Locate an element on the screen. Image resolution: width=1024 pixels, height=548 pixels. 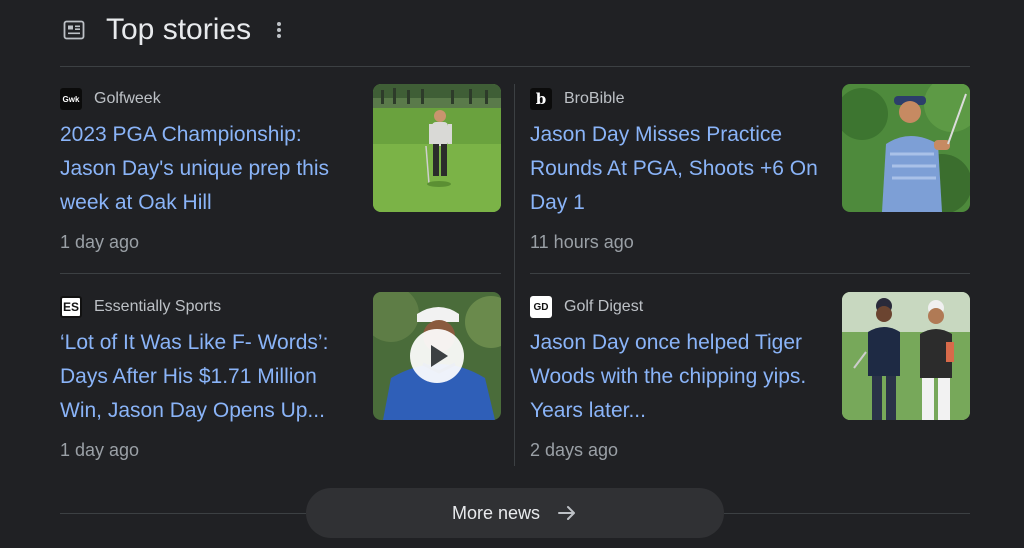
story-source: GD Golf Digest is located at coordinates (586, 307).